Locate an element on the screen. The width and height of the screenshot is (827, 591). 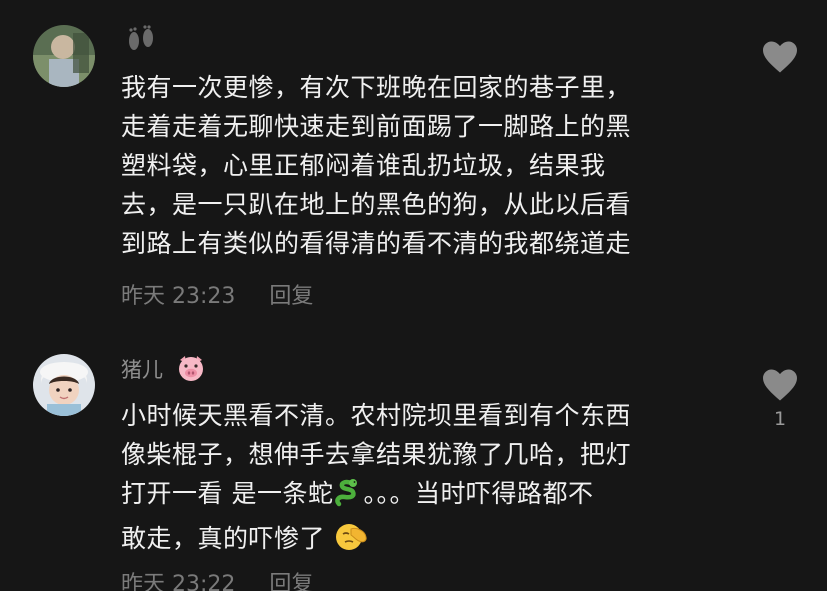
like-button: 1 is located at coordinates (780, 399).